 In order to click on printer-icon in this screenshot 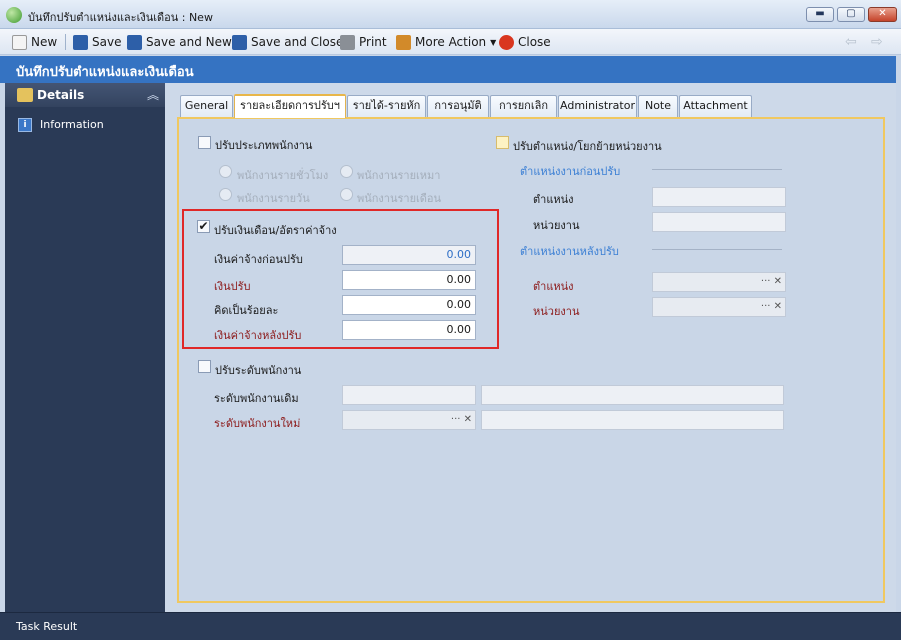, I will do `click(347, 42)`.